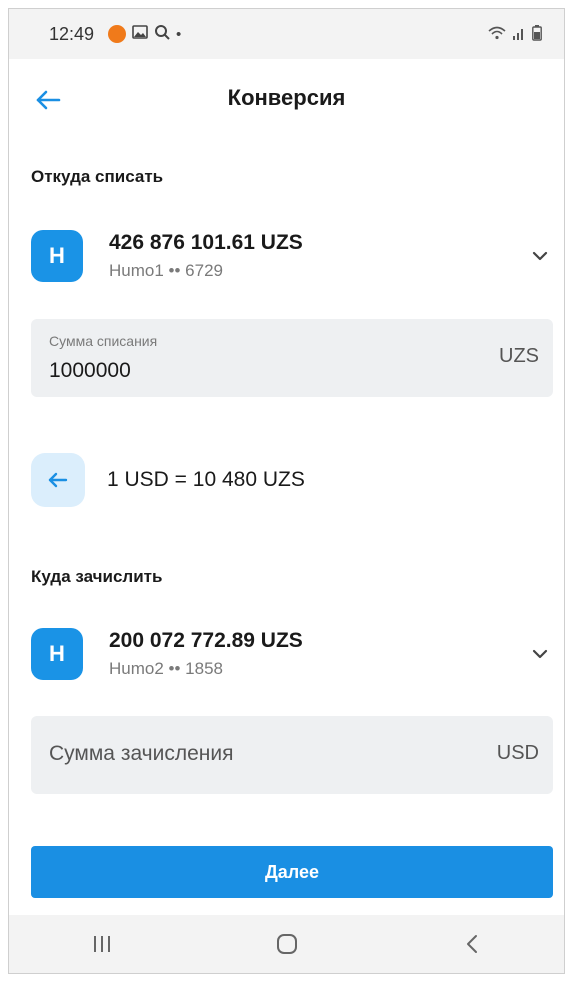  I want to click on gallery-icon, so click(140, 34).